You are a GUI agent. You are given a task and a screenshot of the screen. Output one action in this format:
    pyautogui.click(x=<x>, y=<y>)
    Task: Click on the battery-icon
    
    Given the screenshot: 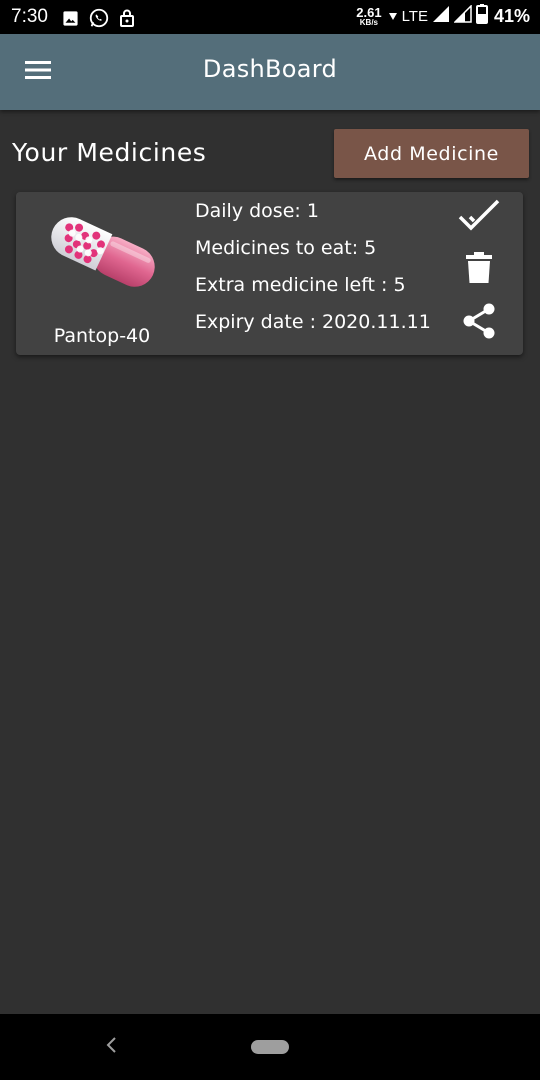 What is the action you would take?
    pyautogui.click(x=481, y=16)
    